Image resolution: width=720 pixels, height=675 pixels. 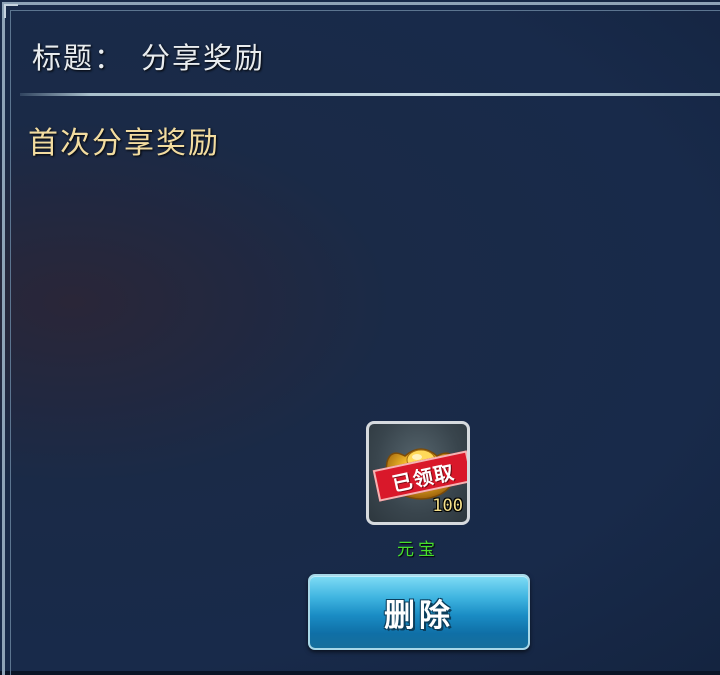 I want to click on attachment-item-slot: 已领取 100, so click(x=418, y=473).